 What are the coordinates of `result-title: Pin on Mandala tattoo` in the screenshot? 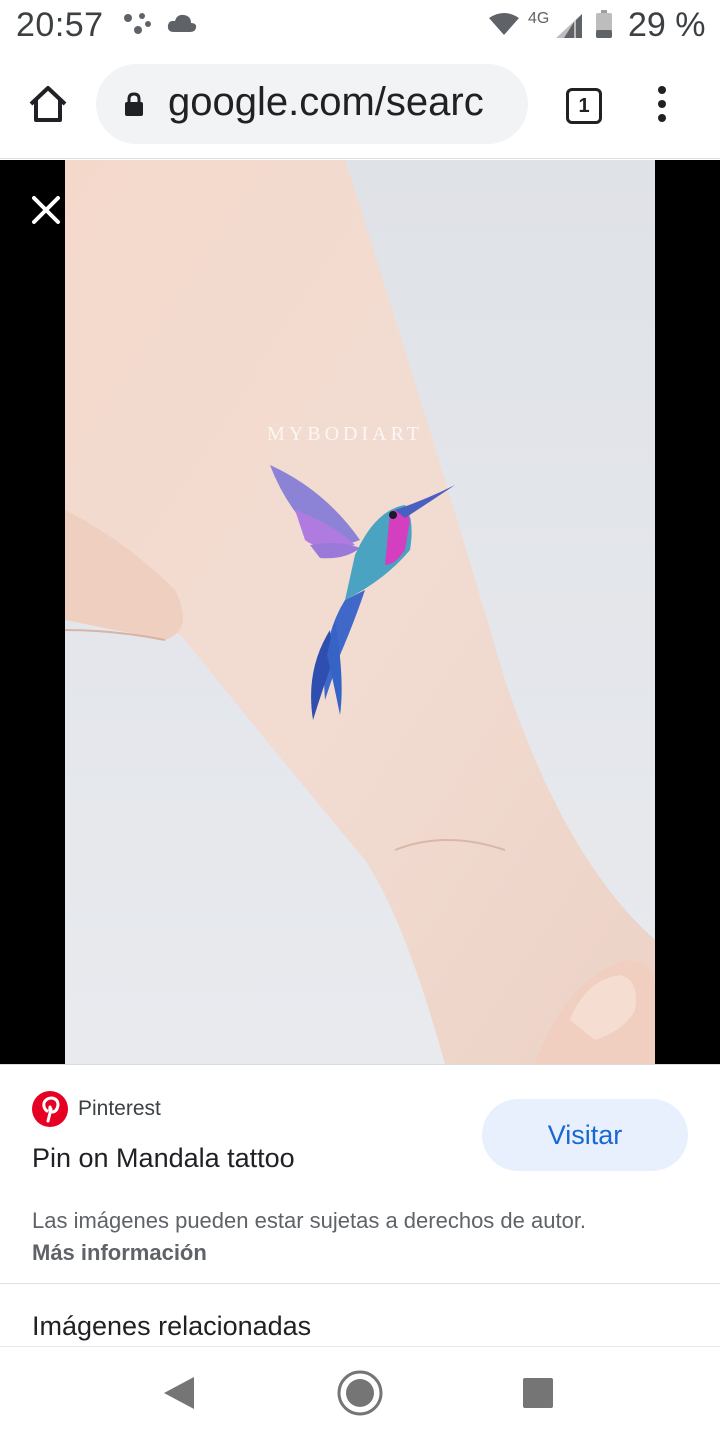 It's located at (163, 1158).